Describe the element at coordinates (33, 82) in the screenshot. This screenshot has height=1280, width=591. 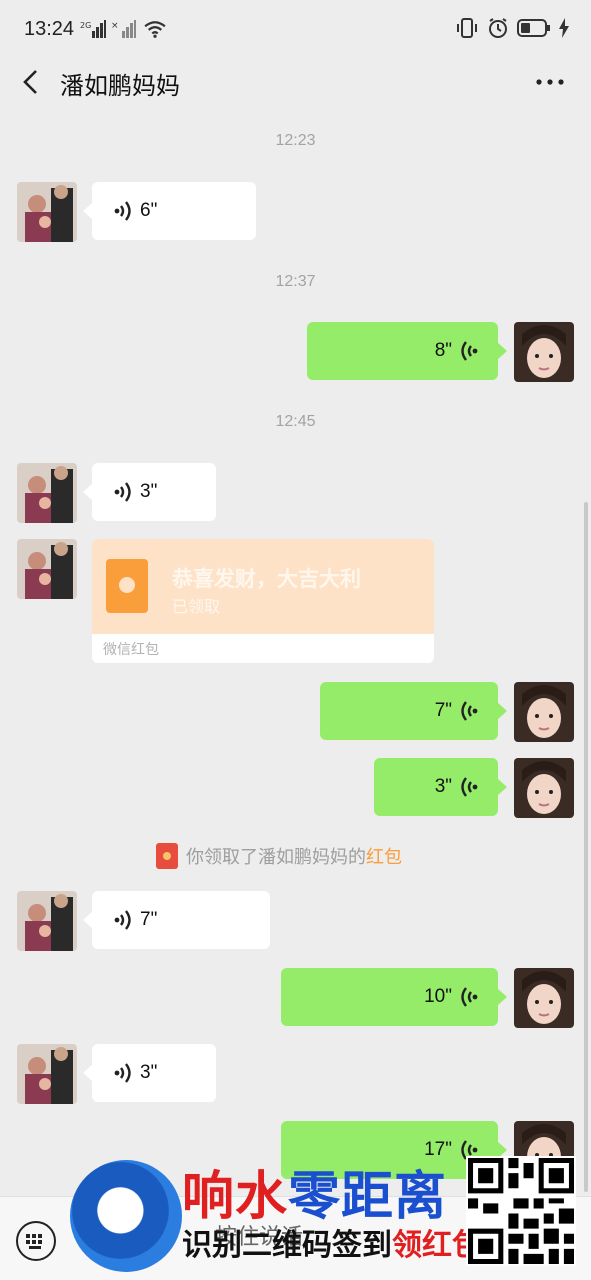
I see `back-arrow-icon` at that location.